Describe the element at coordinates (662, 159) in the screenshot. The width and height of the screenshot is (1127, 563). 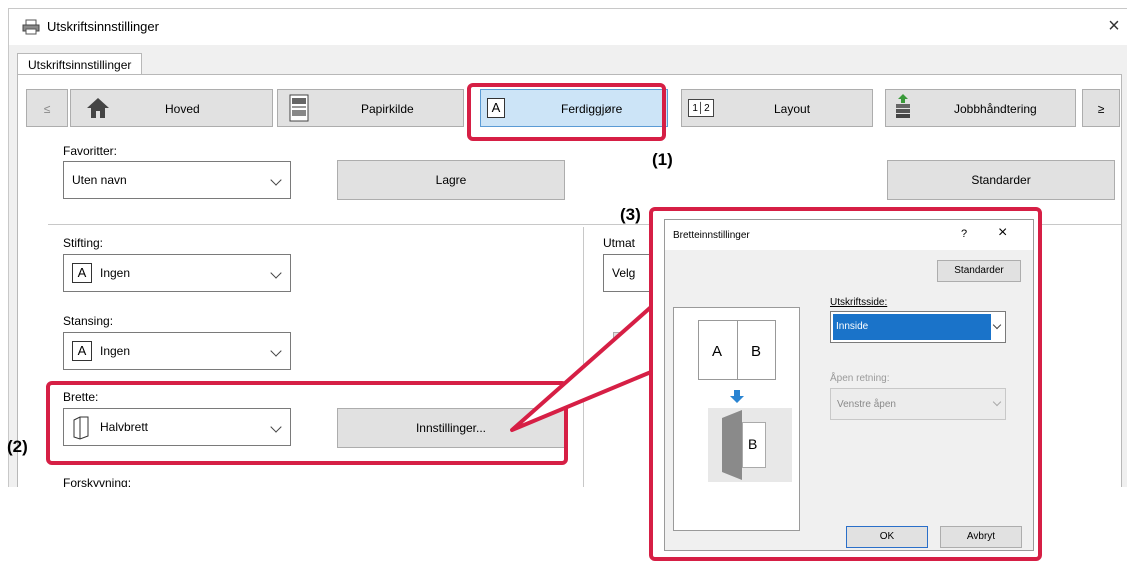
I see `callout-1: (1)` at that location.